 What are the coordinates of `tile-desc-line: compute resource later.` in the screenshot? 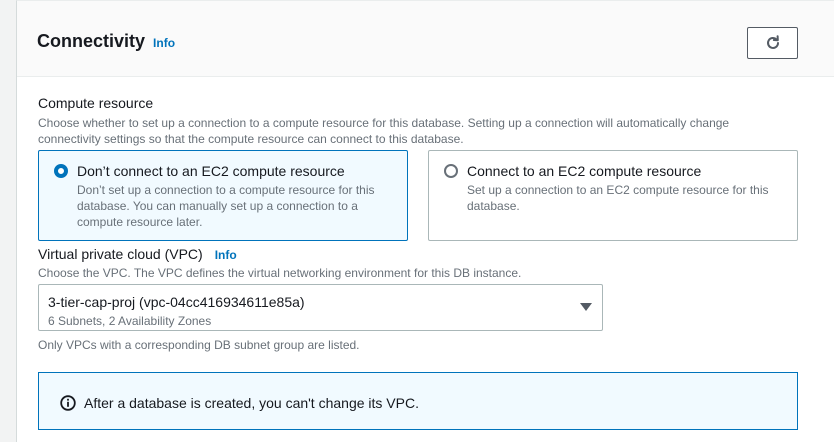 It's located at (140, 222).